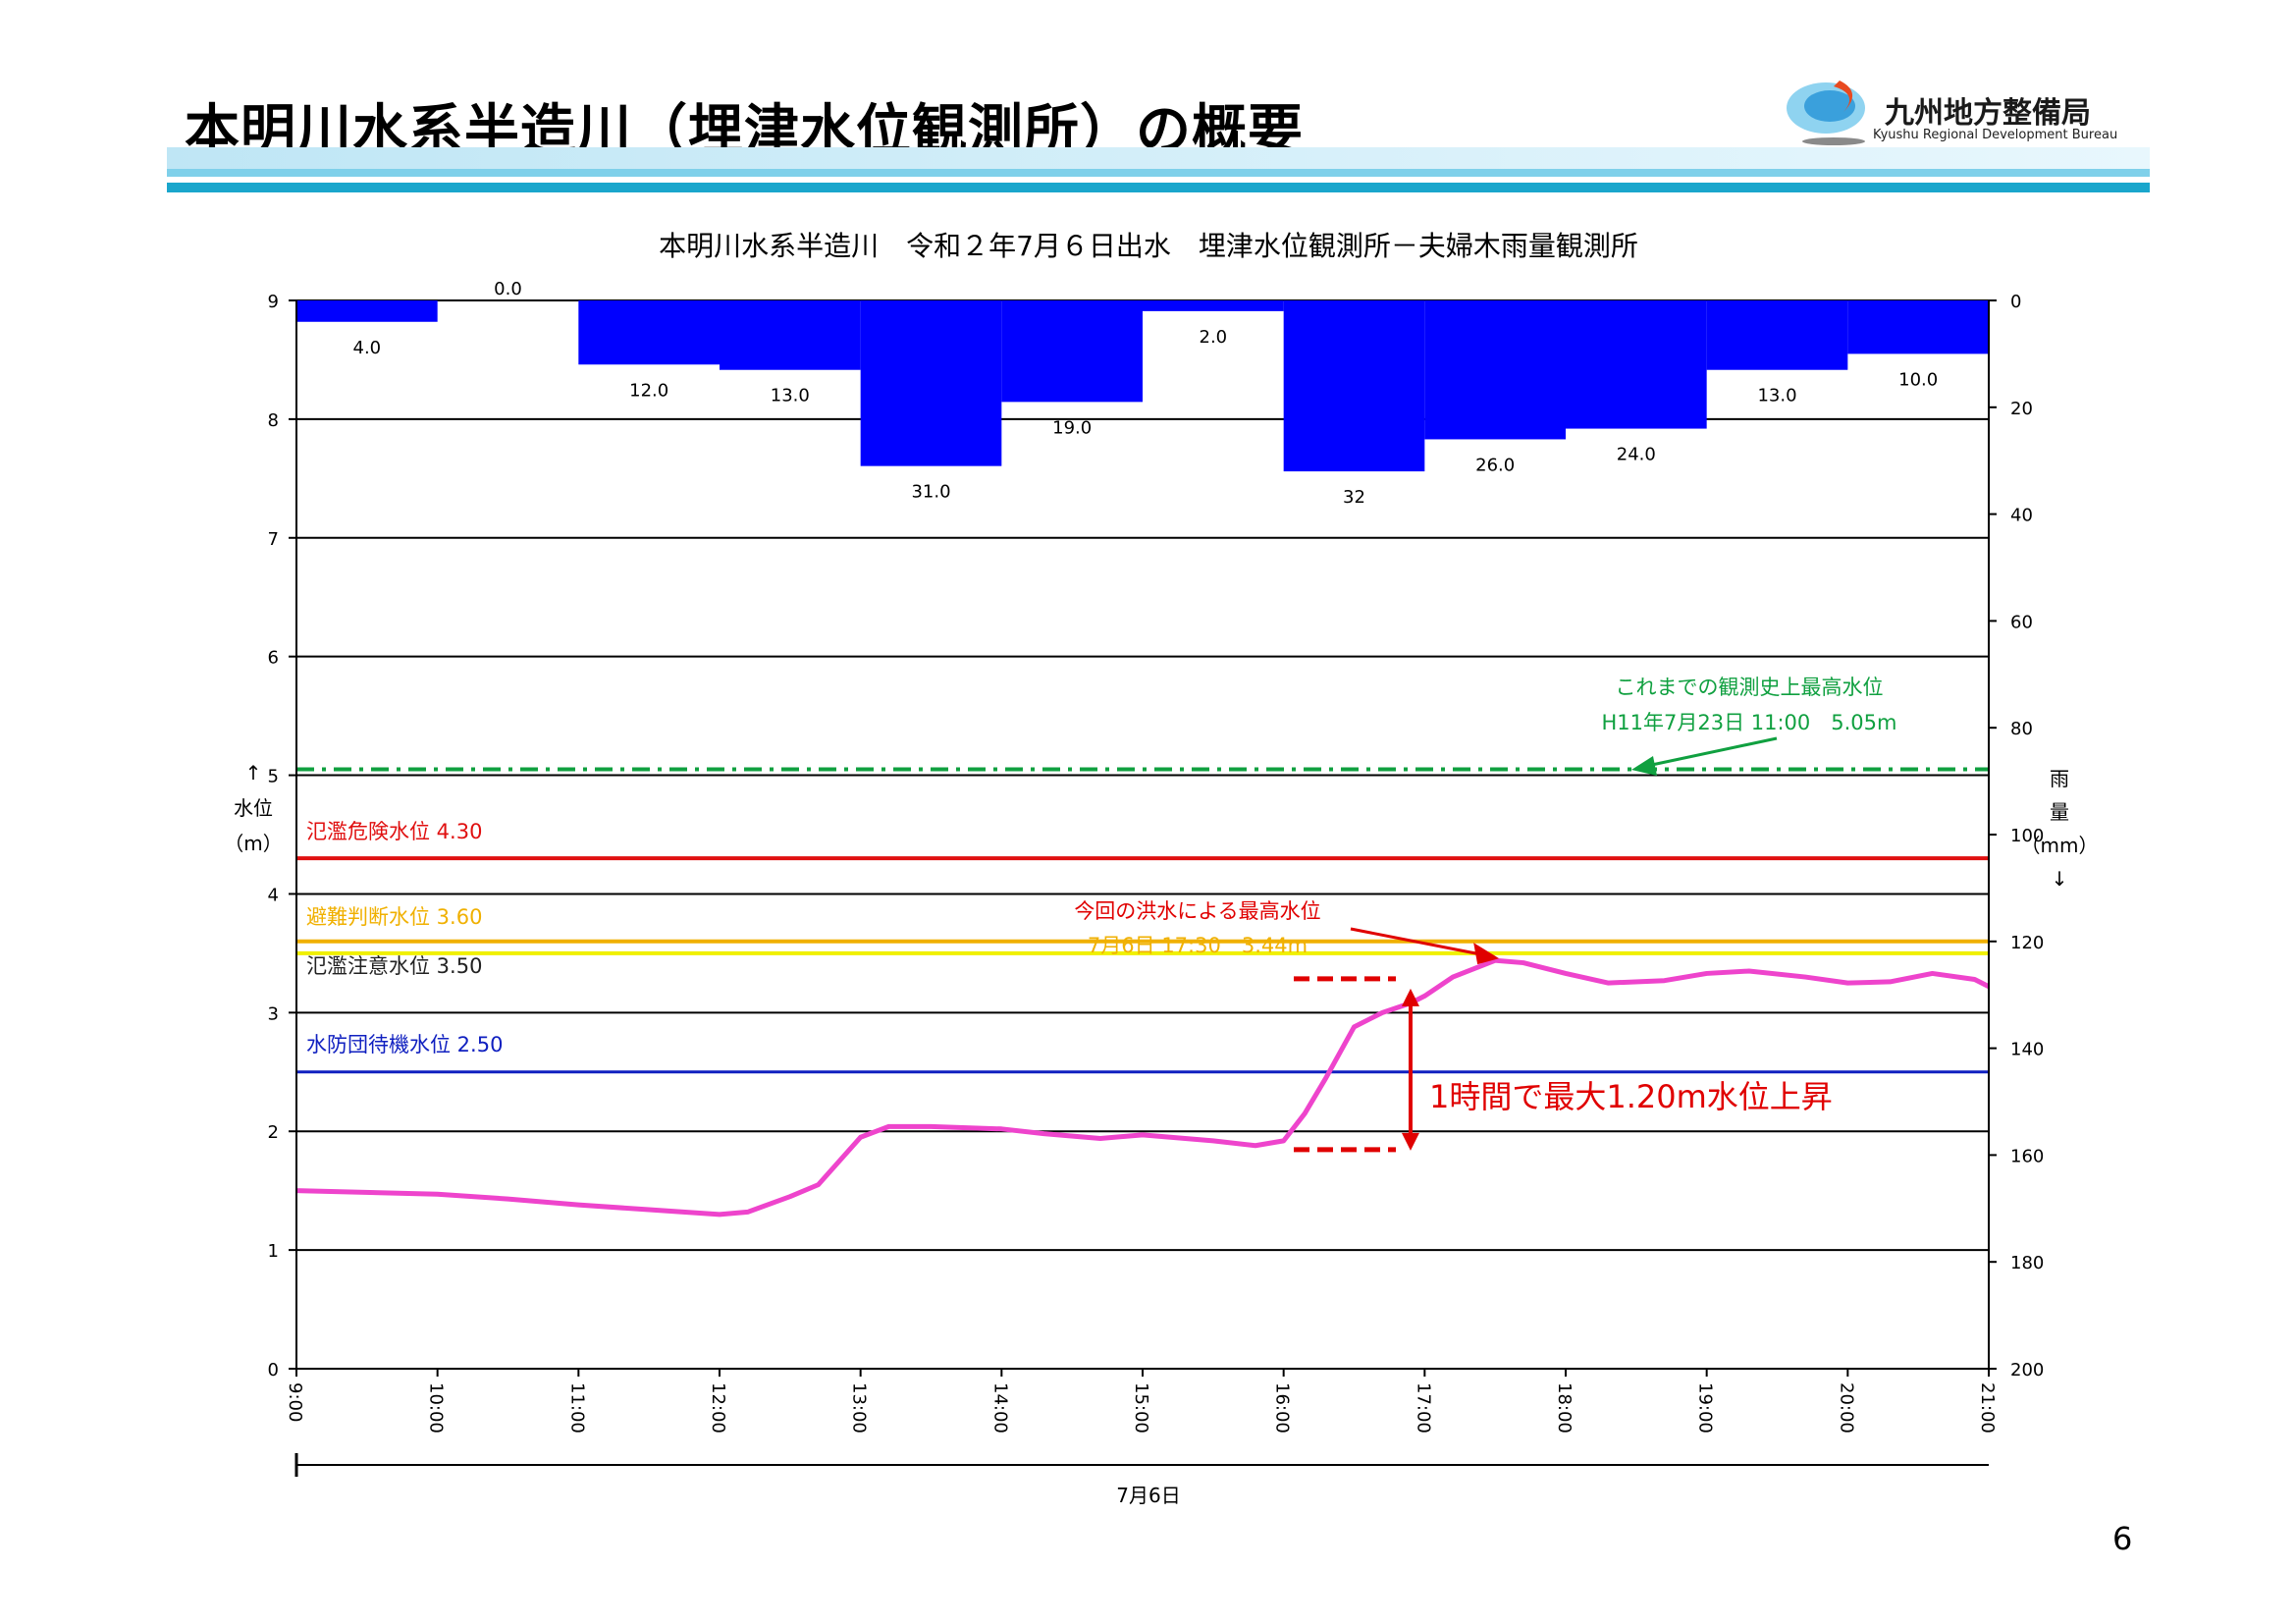  Describe the element at coordinates (648, 390) in the screenshot. I see `rainfall-bar-label: 12.0` at that location.